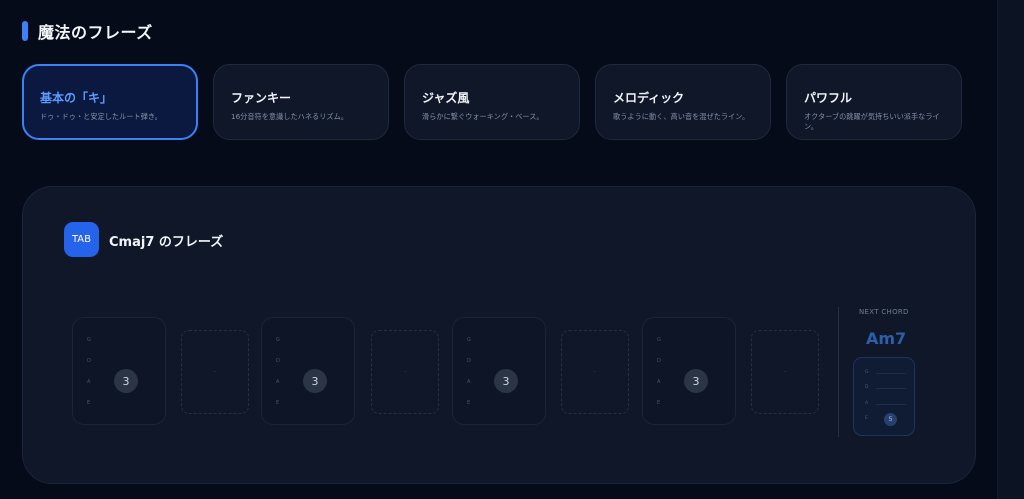 The height and width of the screenshot is (499, 1024). I want to click on next-chord-name: Am7, so click(886, 338).